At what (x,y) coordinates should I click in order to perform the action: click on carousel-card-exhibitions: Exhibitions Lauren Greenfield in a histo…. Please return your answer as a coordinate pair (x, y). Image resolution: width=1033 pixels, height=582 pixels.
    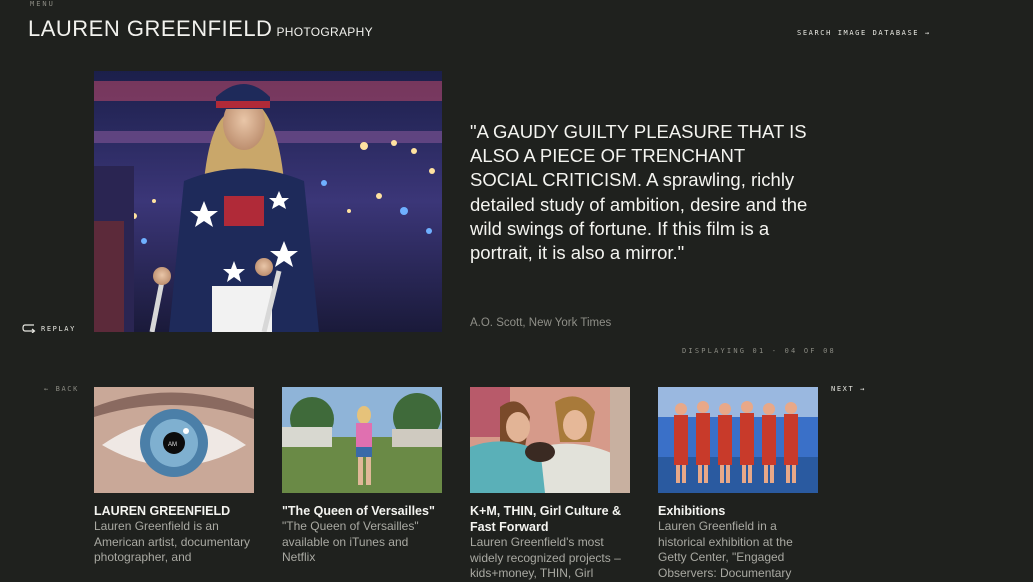
    Looking at the image, I should click on (738, 484).